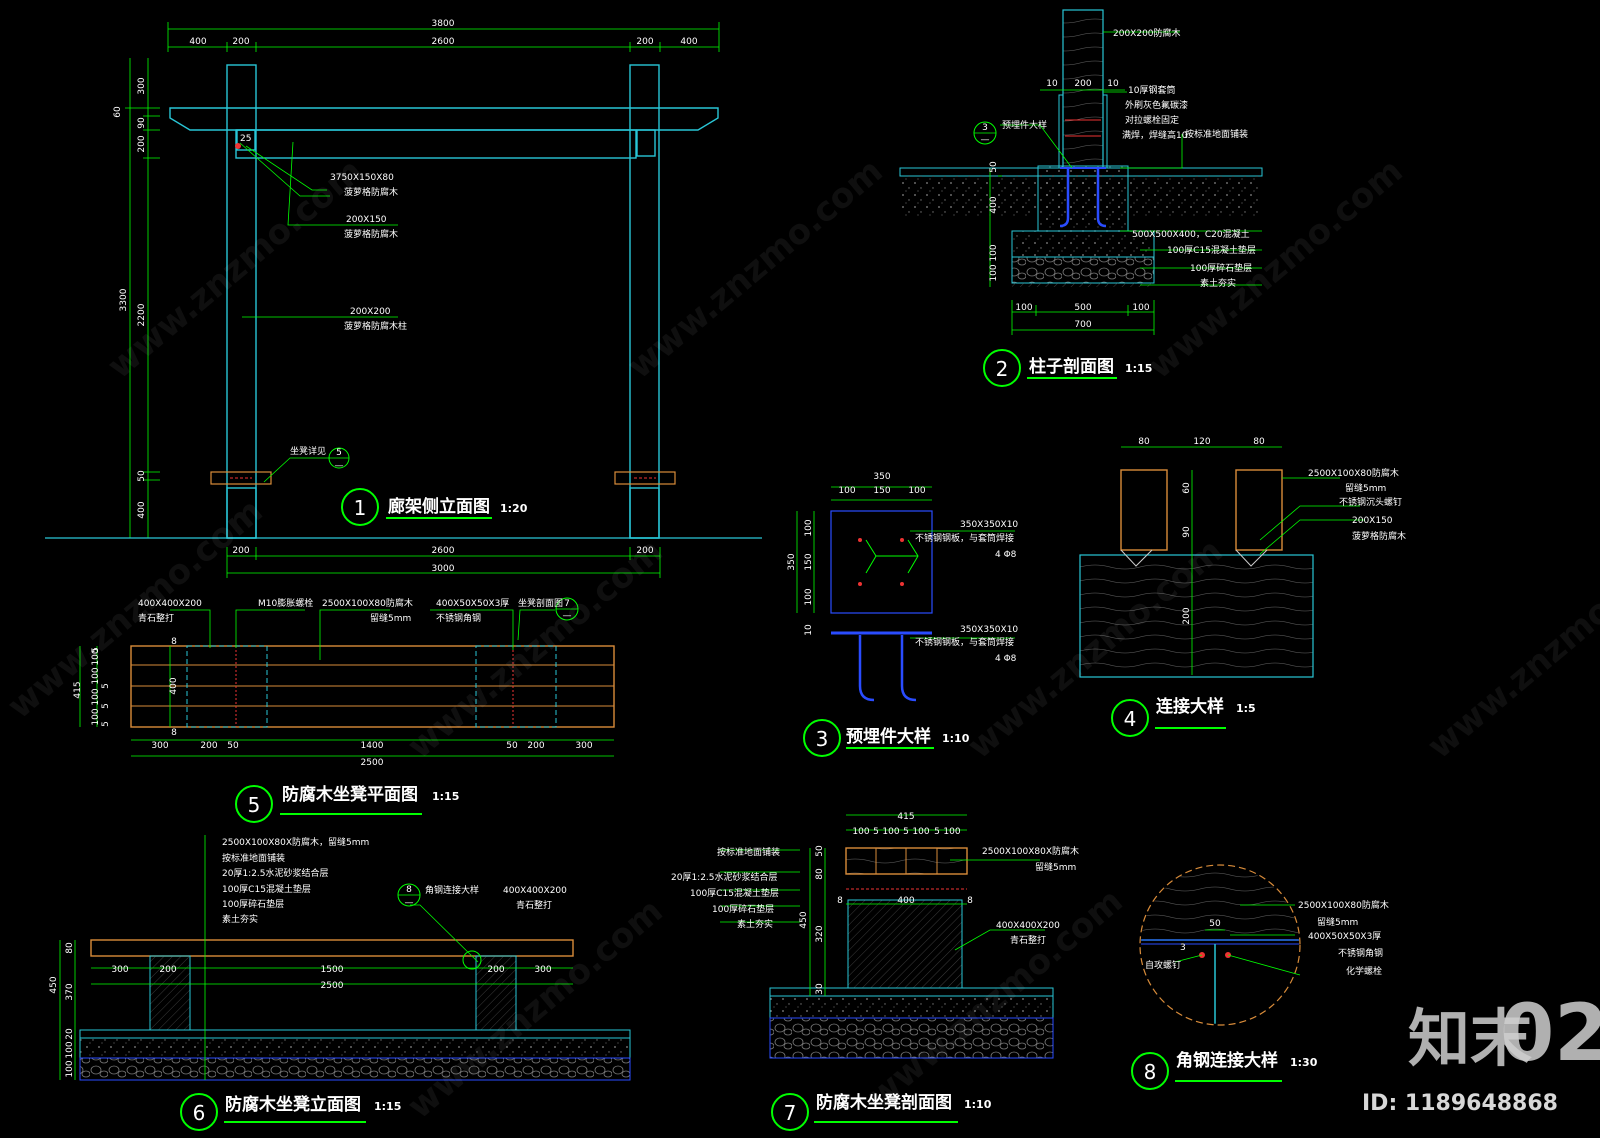 This screenshot has width=1600, height=1138. I want to click on view-3-embedded-parts, so click(905, 594).